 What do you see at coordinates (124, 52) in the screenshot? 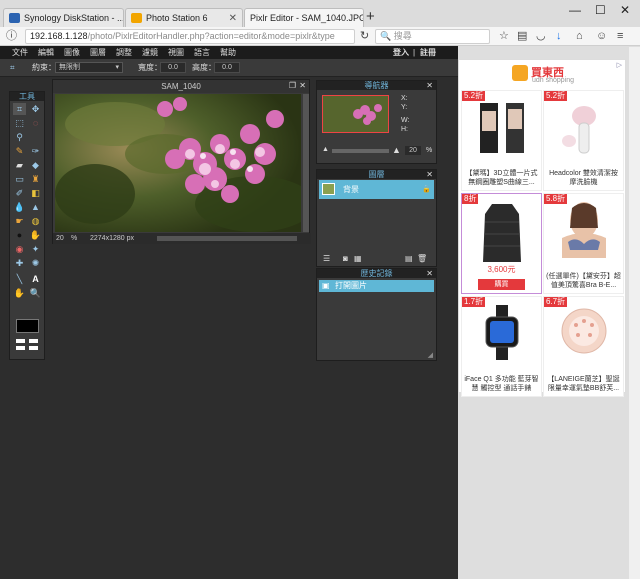
I see `menu-adjust: 調整` at bounding box center [124, 52].